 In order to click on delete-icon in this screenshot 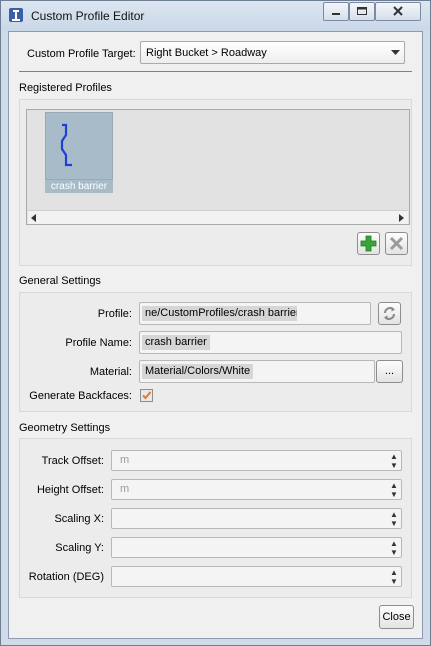, I will do `click(396, 243)`.